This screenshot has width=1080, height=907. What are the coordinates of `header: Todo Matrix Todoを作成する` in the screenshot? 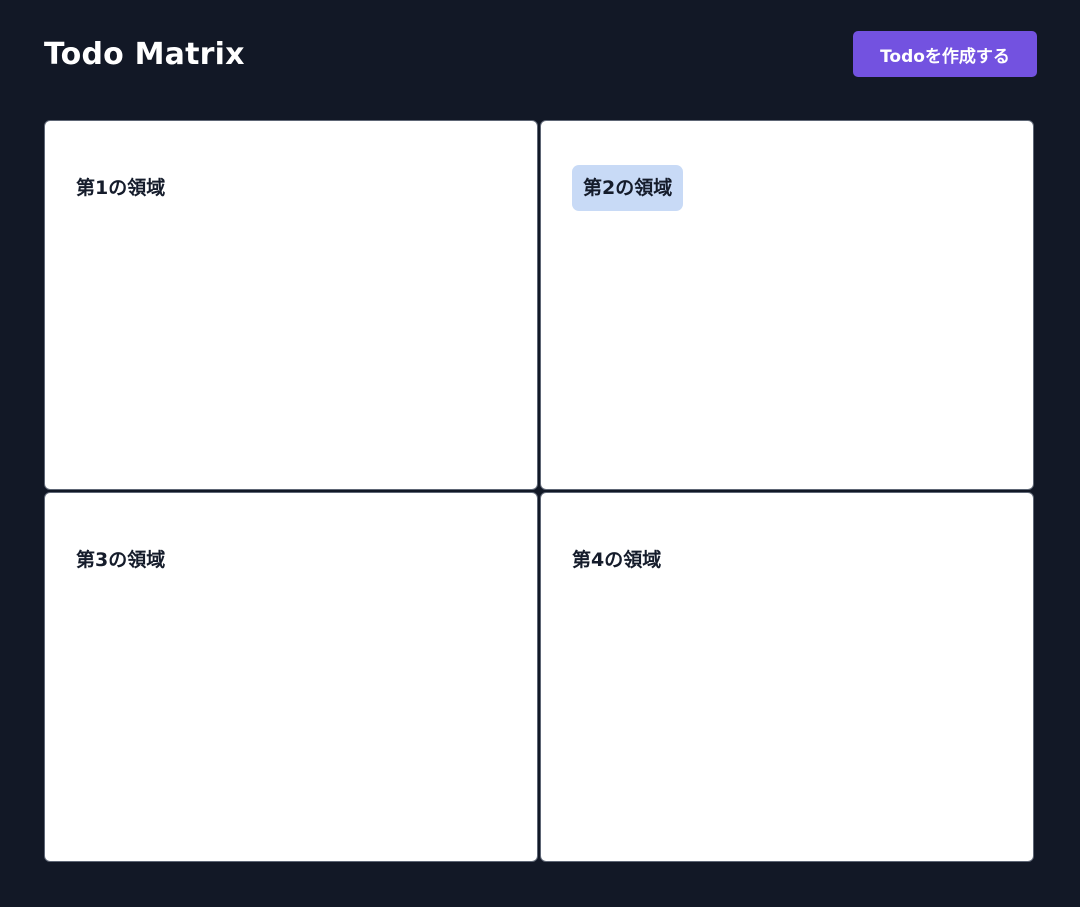 It's located at (540, 54).